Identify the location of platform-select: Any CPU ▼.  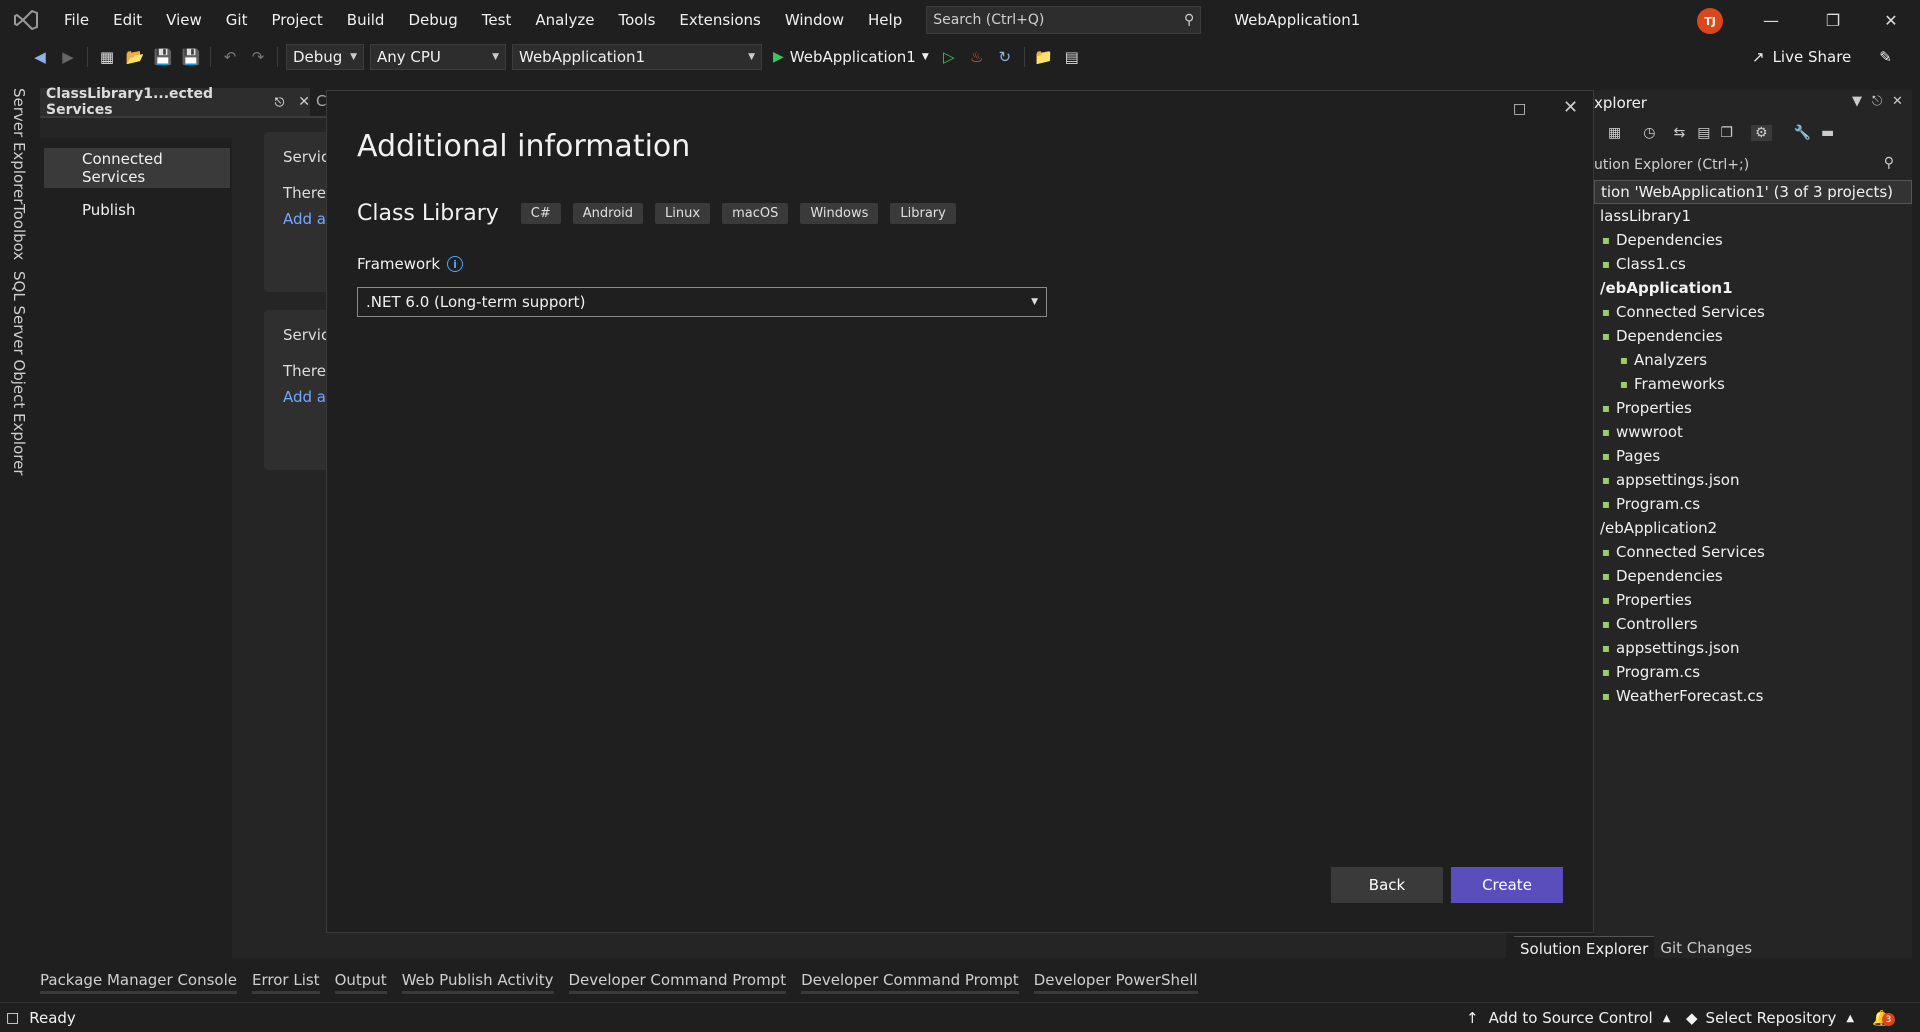
(438, 57).